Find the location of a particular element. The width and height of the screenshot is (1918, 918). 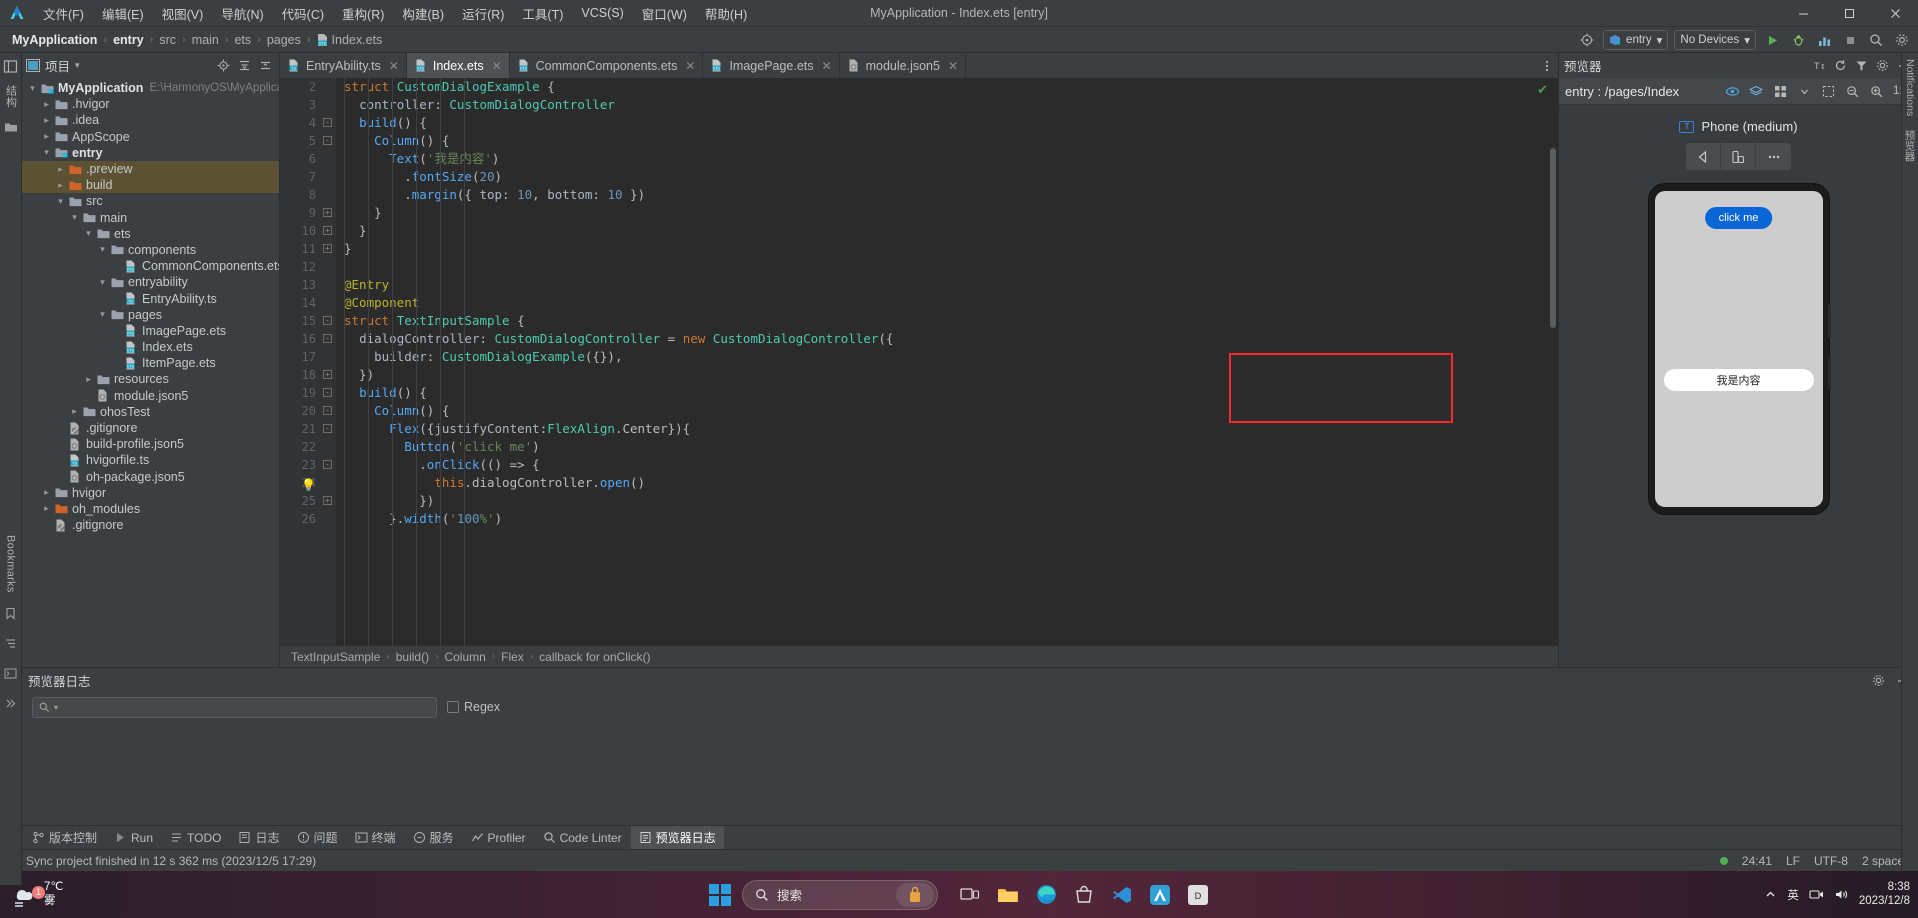

folder-icon is located at coordinates (11, 127).